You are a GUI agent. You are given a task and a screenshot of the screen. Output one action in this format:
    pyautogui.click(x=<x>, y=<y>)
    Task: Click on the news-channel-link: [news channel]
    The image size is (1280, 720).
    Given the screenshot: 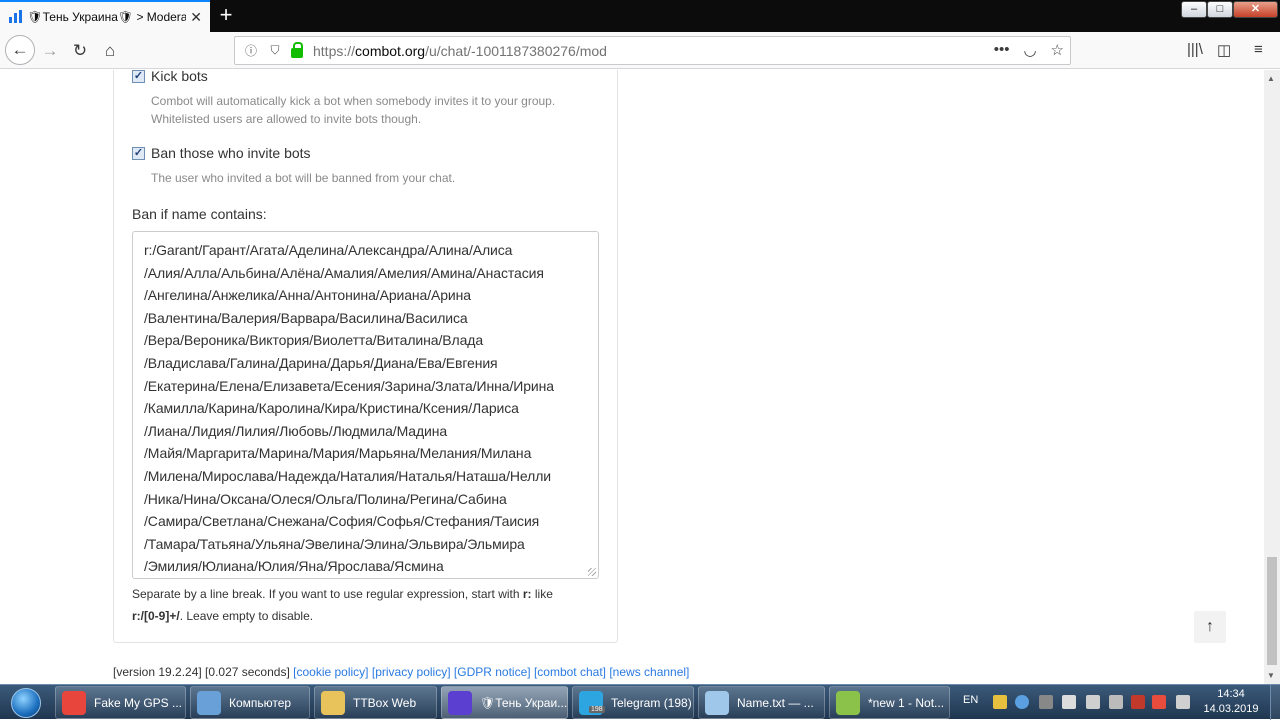 What is the action you would take?
    pyautogui.click(x=649, y=672)
    